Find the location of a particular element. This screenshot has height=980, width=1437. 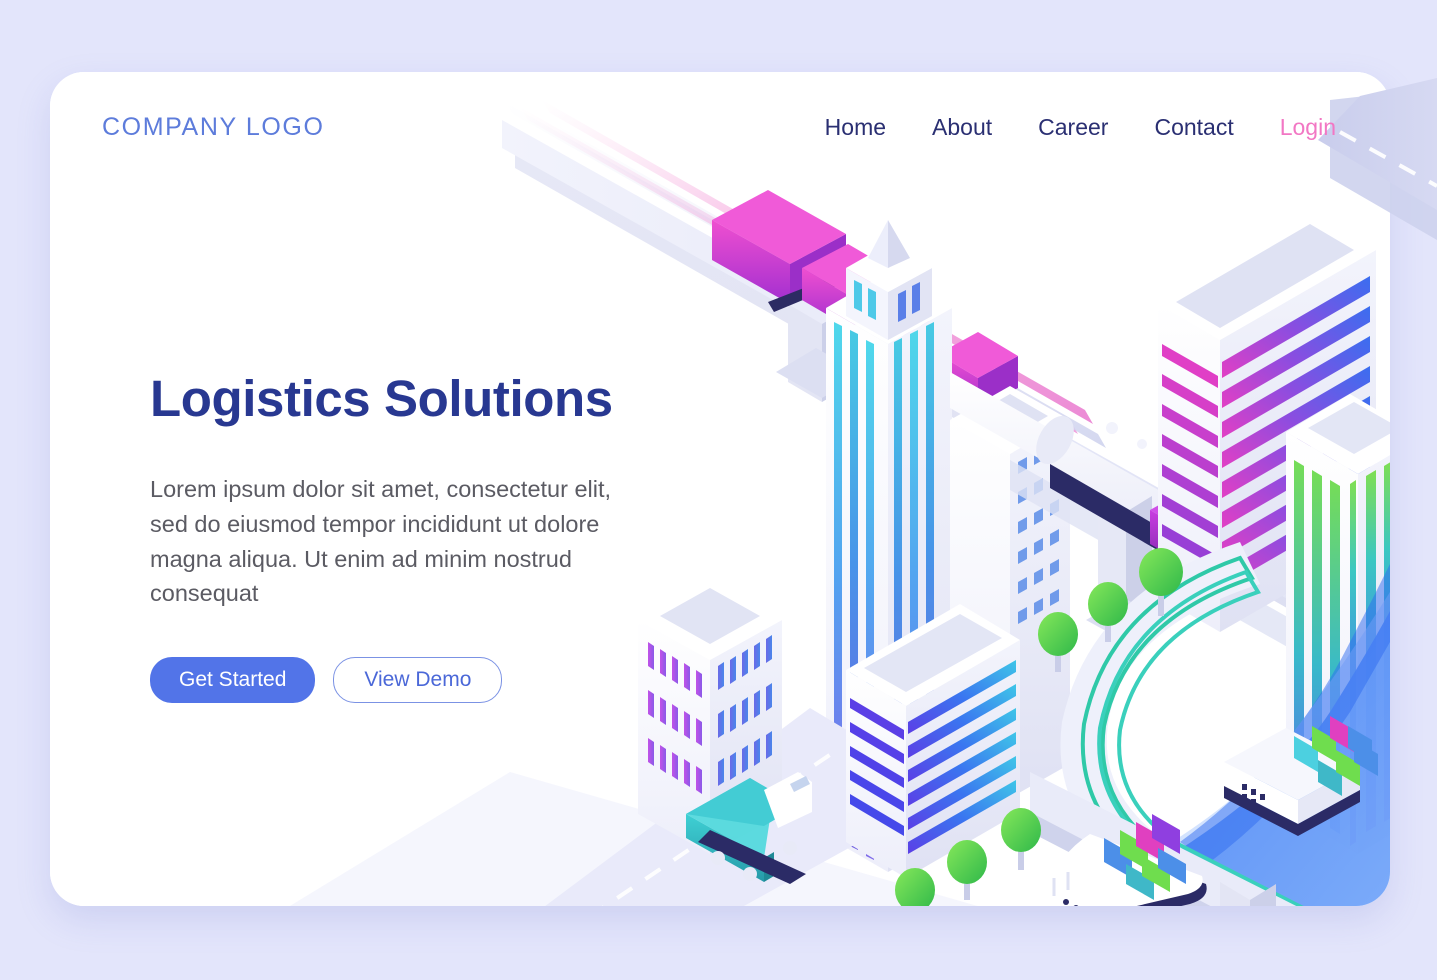

company-logo: COMPANY LOGO is located at coordinates (213, 127).